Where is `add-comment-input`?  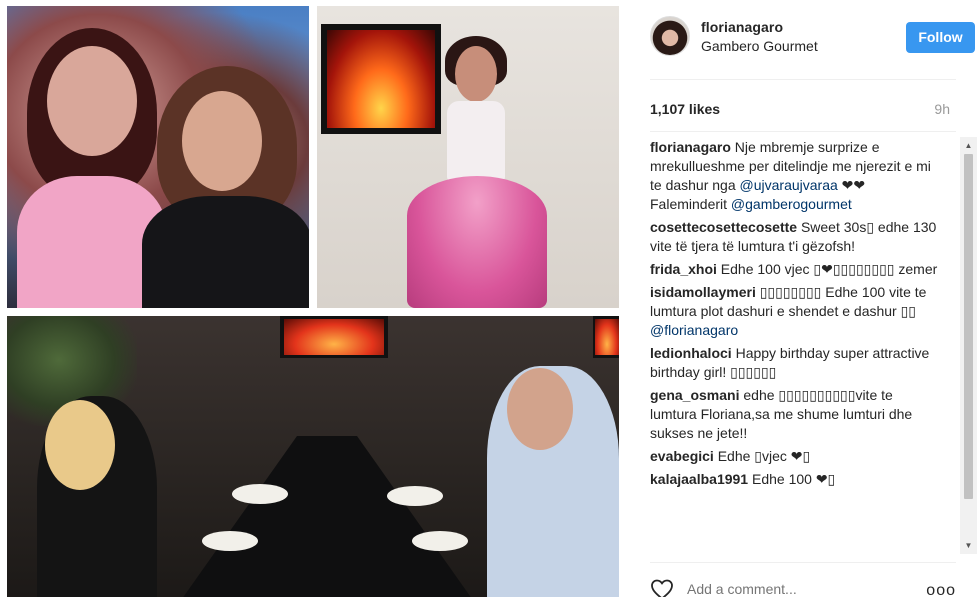 add-comment-input is located at coordinates (787, 589).